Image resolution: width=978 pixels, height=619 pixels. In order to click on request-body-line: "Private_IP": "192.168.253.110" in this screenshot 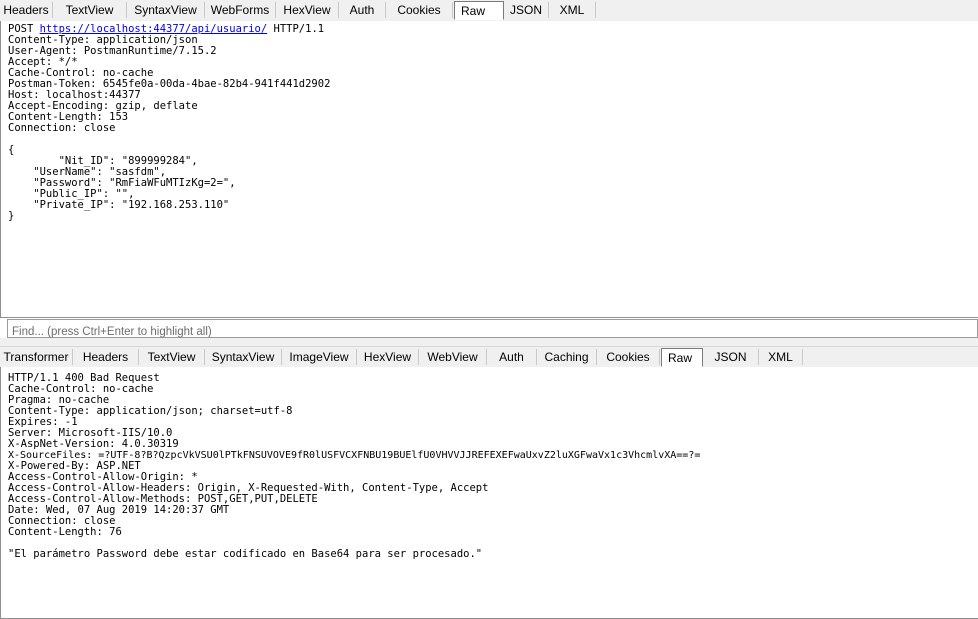, I will do `click(119, 205)`.